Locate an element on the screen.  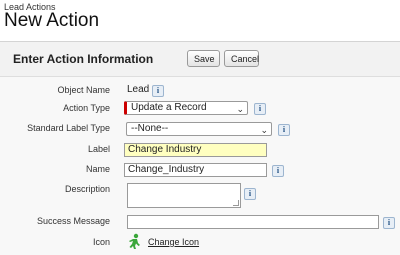
action-person-icon is located at coordinates (134, 241).